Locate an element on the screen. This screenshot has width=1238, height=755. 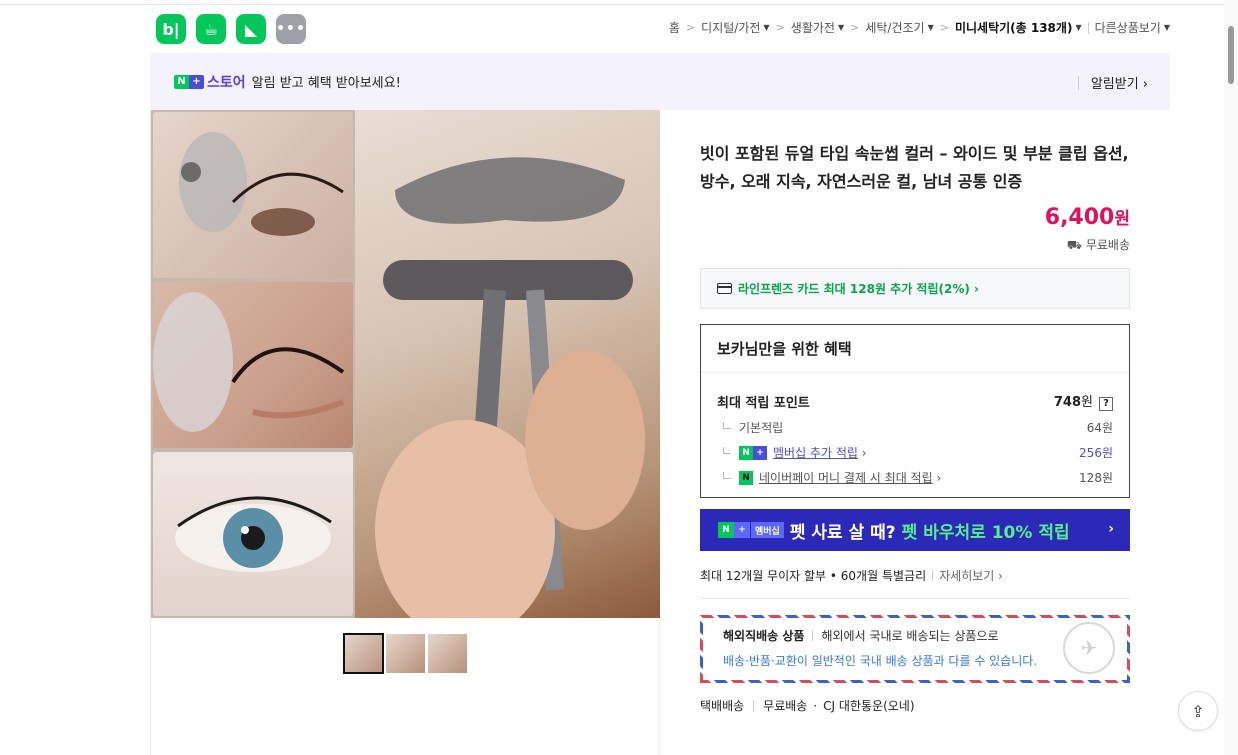
more-apps-icon: ••• is located at coordinates (291, 29).